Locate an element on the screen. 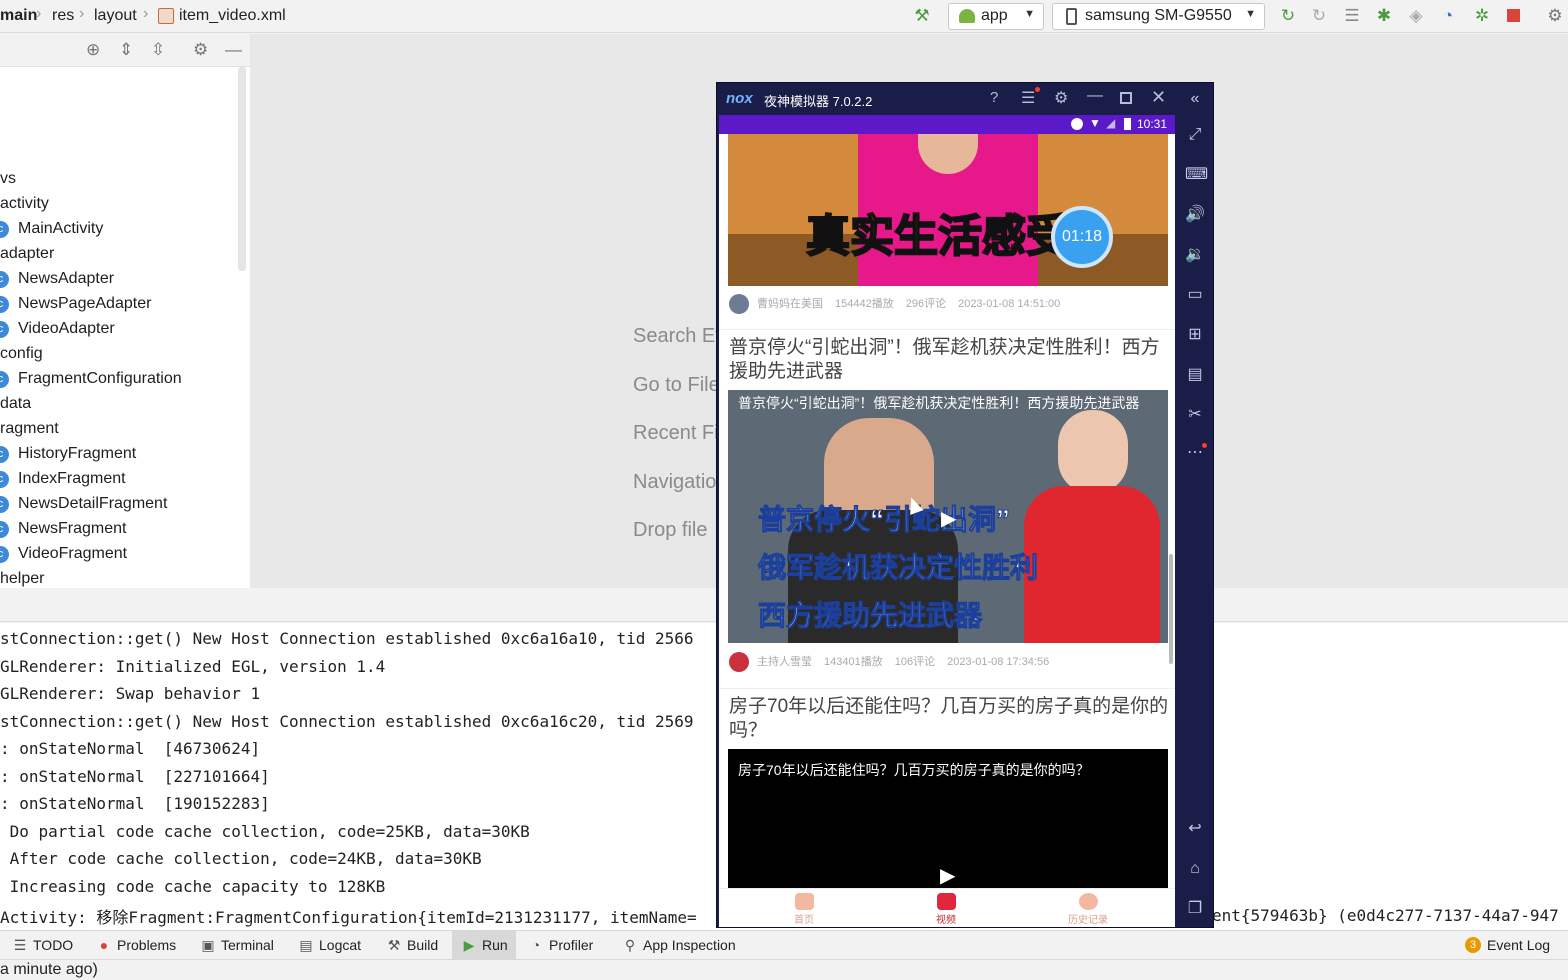  event-log-button: 3 Event Log is located at coordinates (1507, 945).